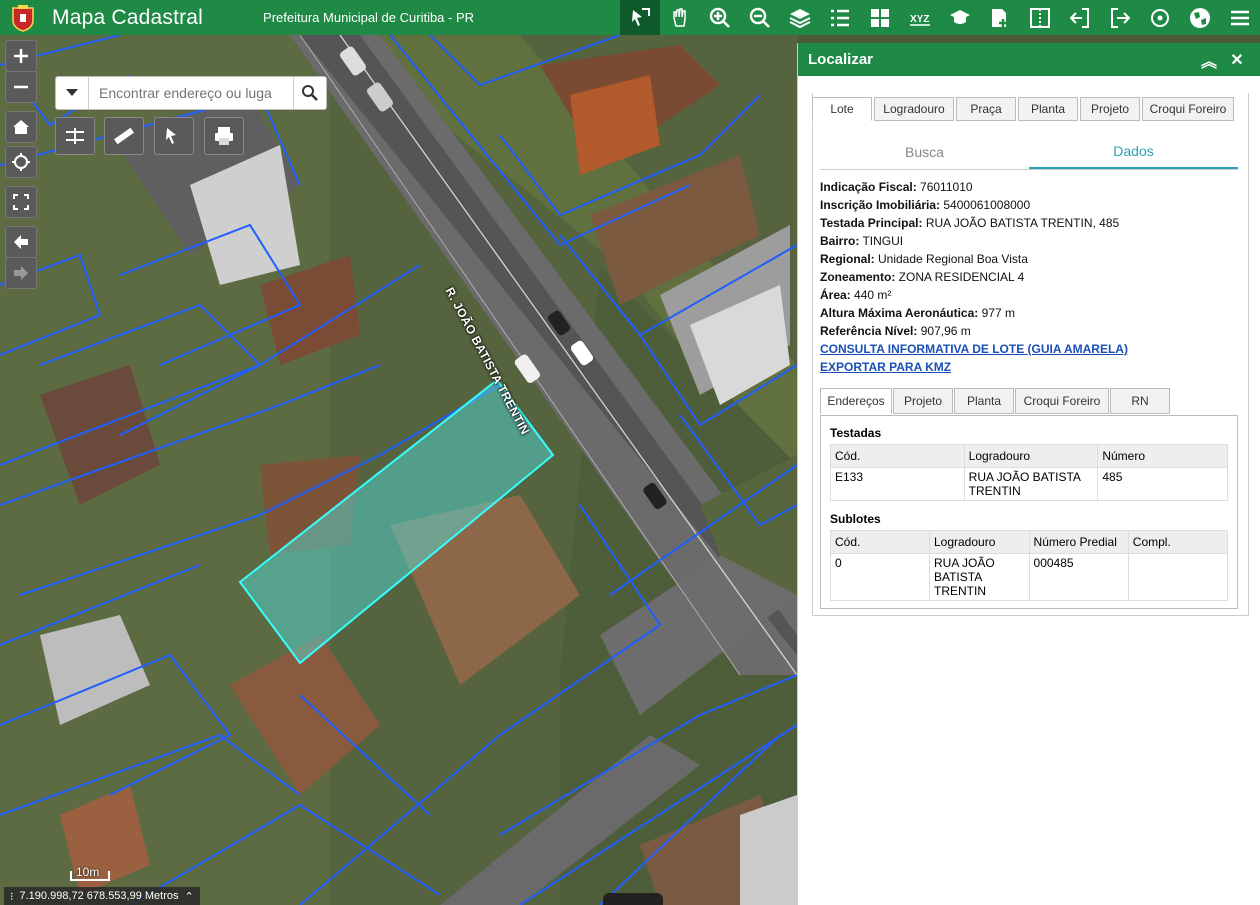  Describe the element at coordinates (847, 259) in the screenshot. I see `field-label: Regional:` at that location.